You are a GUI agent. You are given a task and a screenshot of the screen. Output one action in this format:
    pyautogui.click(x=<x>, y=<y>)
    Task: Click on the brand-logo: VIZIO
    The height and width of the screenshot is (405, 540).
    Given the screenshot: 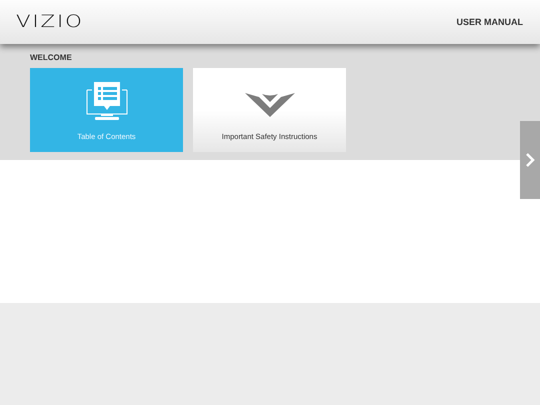 What is the action you would take?
    pyautogui.click(x=50, y=22)
    